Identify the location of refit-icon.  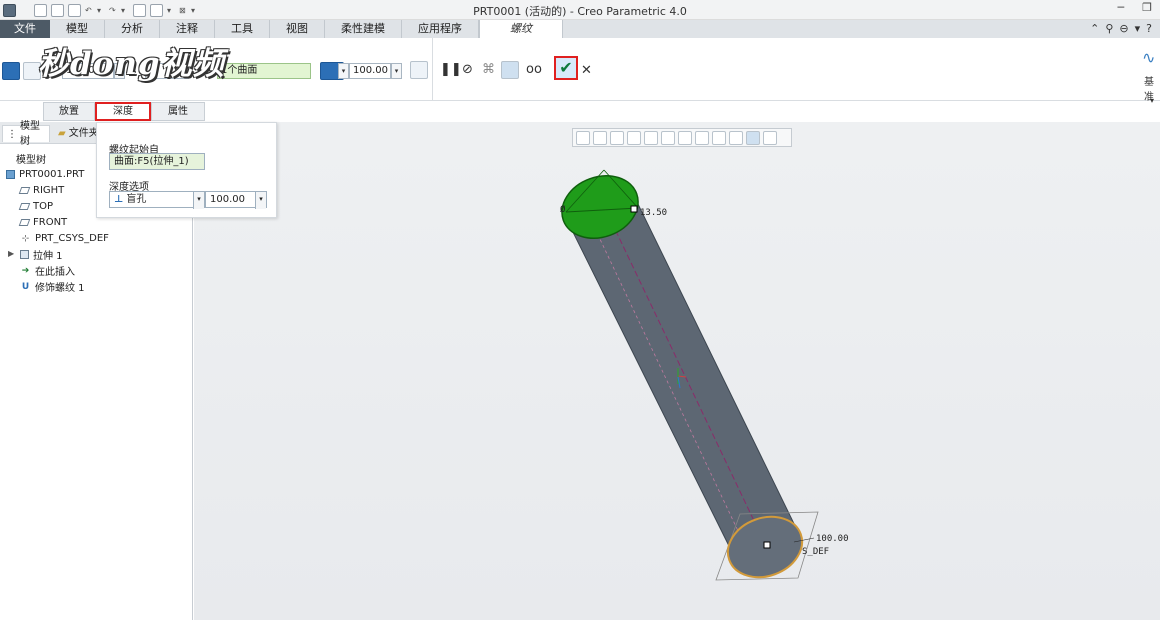
(583, 137).